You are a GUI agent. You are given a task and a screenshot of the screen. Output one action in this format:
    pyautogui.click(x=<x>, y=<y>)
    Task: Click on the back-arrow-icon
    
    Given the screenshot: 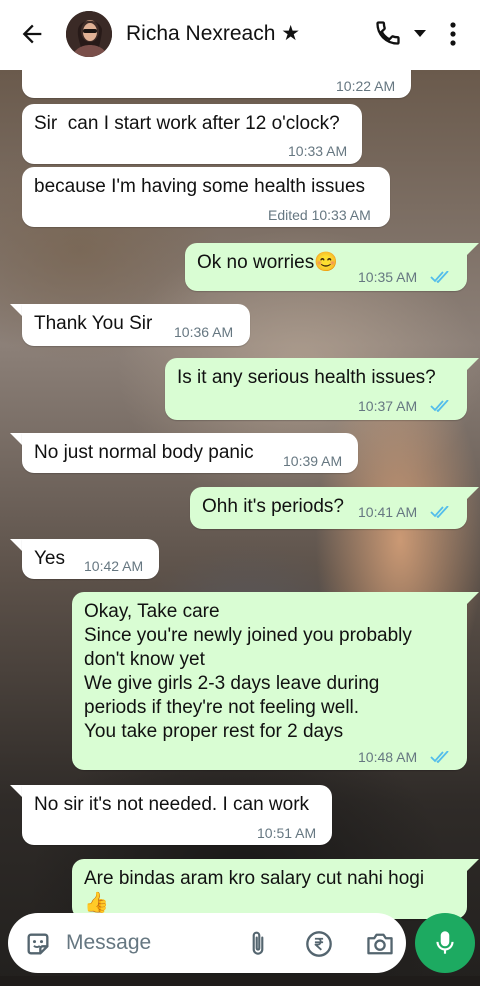 What is the action you would take?
    pyautogui.click(x=32, y=34)
    